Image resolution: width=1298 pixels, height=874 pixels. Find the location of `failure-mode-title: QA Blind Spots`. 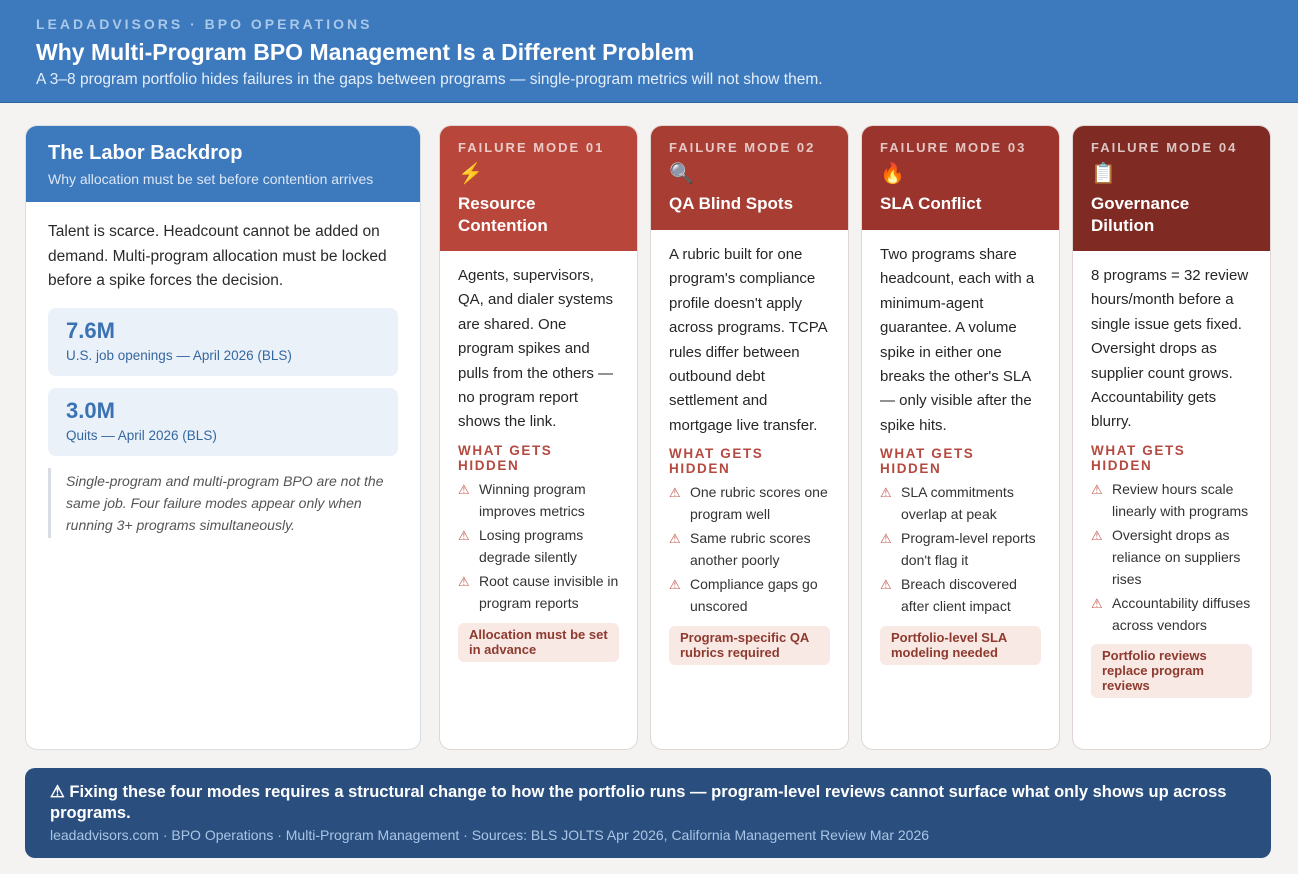

failure-mode-title: QA Blind Spots is located at coordinates (731, 203).